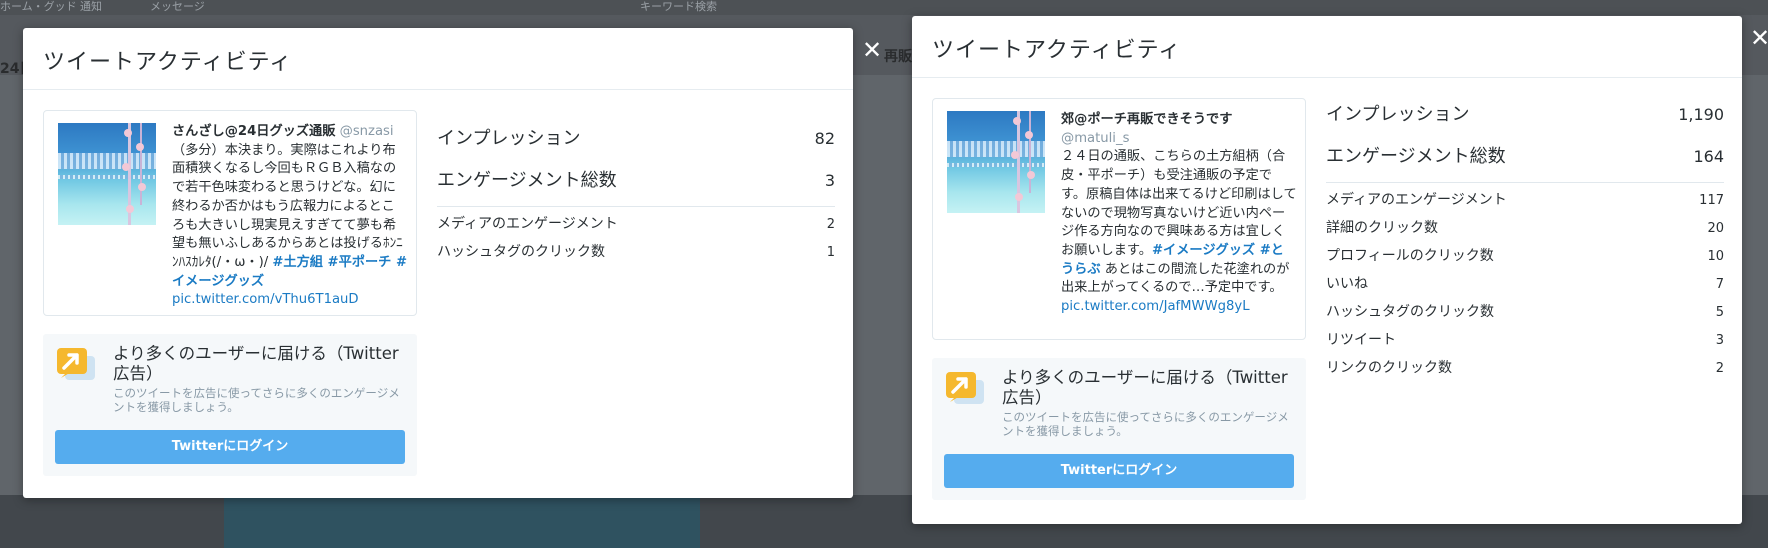 The width and height of the screenshot is (1768, 548). Describe the element at coordinates (177, 6) in the screenshot. I see `bg-nav-messages: メッセージ` at that location.